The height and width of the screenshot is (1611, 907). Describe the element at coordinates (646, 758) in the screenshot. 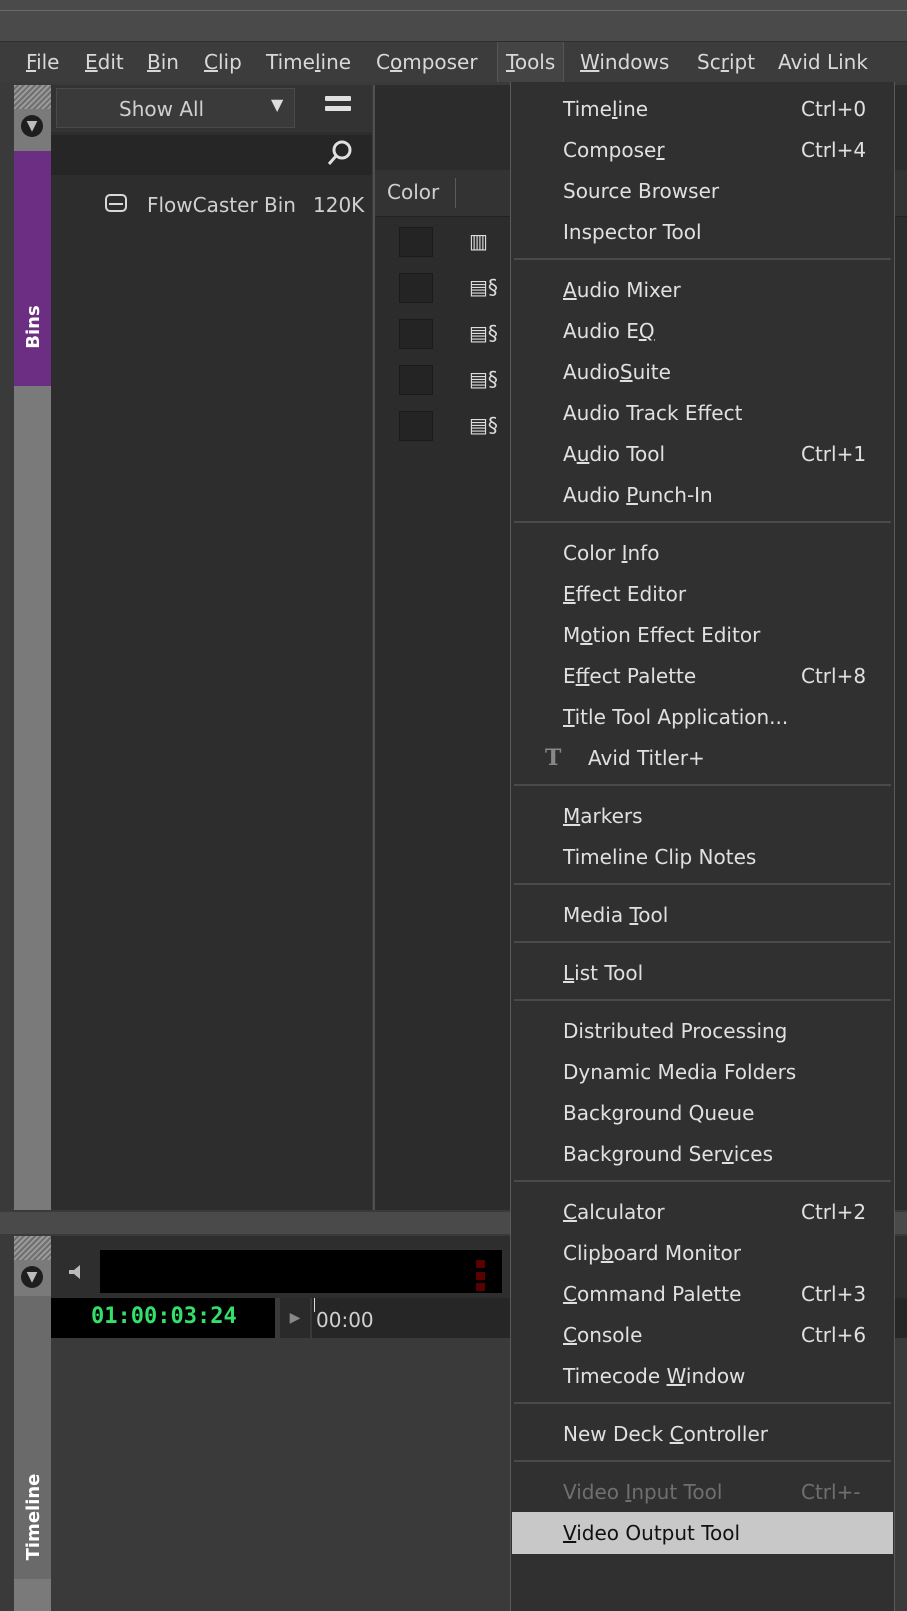

I see `menu-item-label: Avid Titler+` at that location.